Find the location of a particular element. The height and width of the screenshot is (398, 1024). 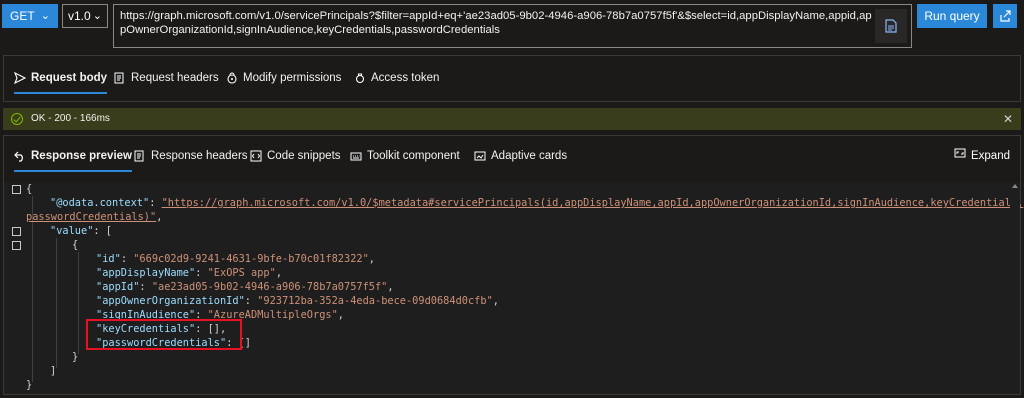

status-text: OK - 200 - 166ms is located at coordinates (70, 118).